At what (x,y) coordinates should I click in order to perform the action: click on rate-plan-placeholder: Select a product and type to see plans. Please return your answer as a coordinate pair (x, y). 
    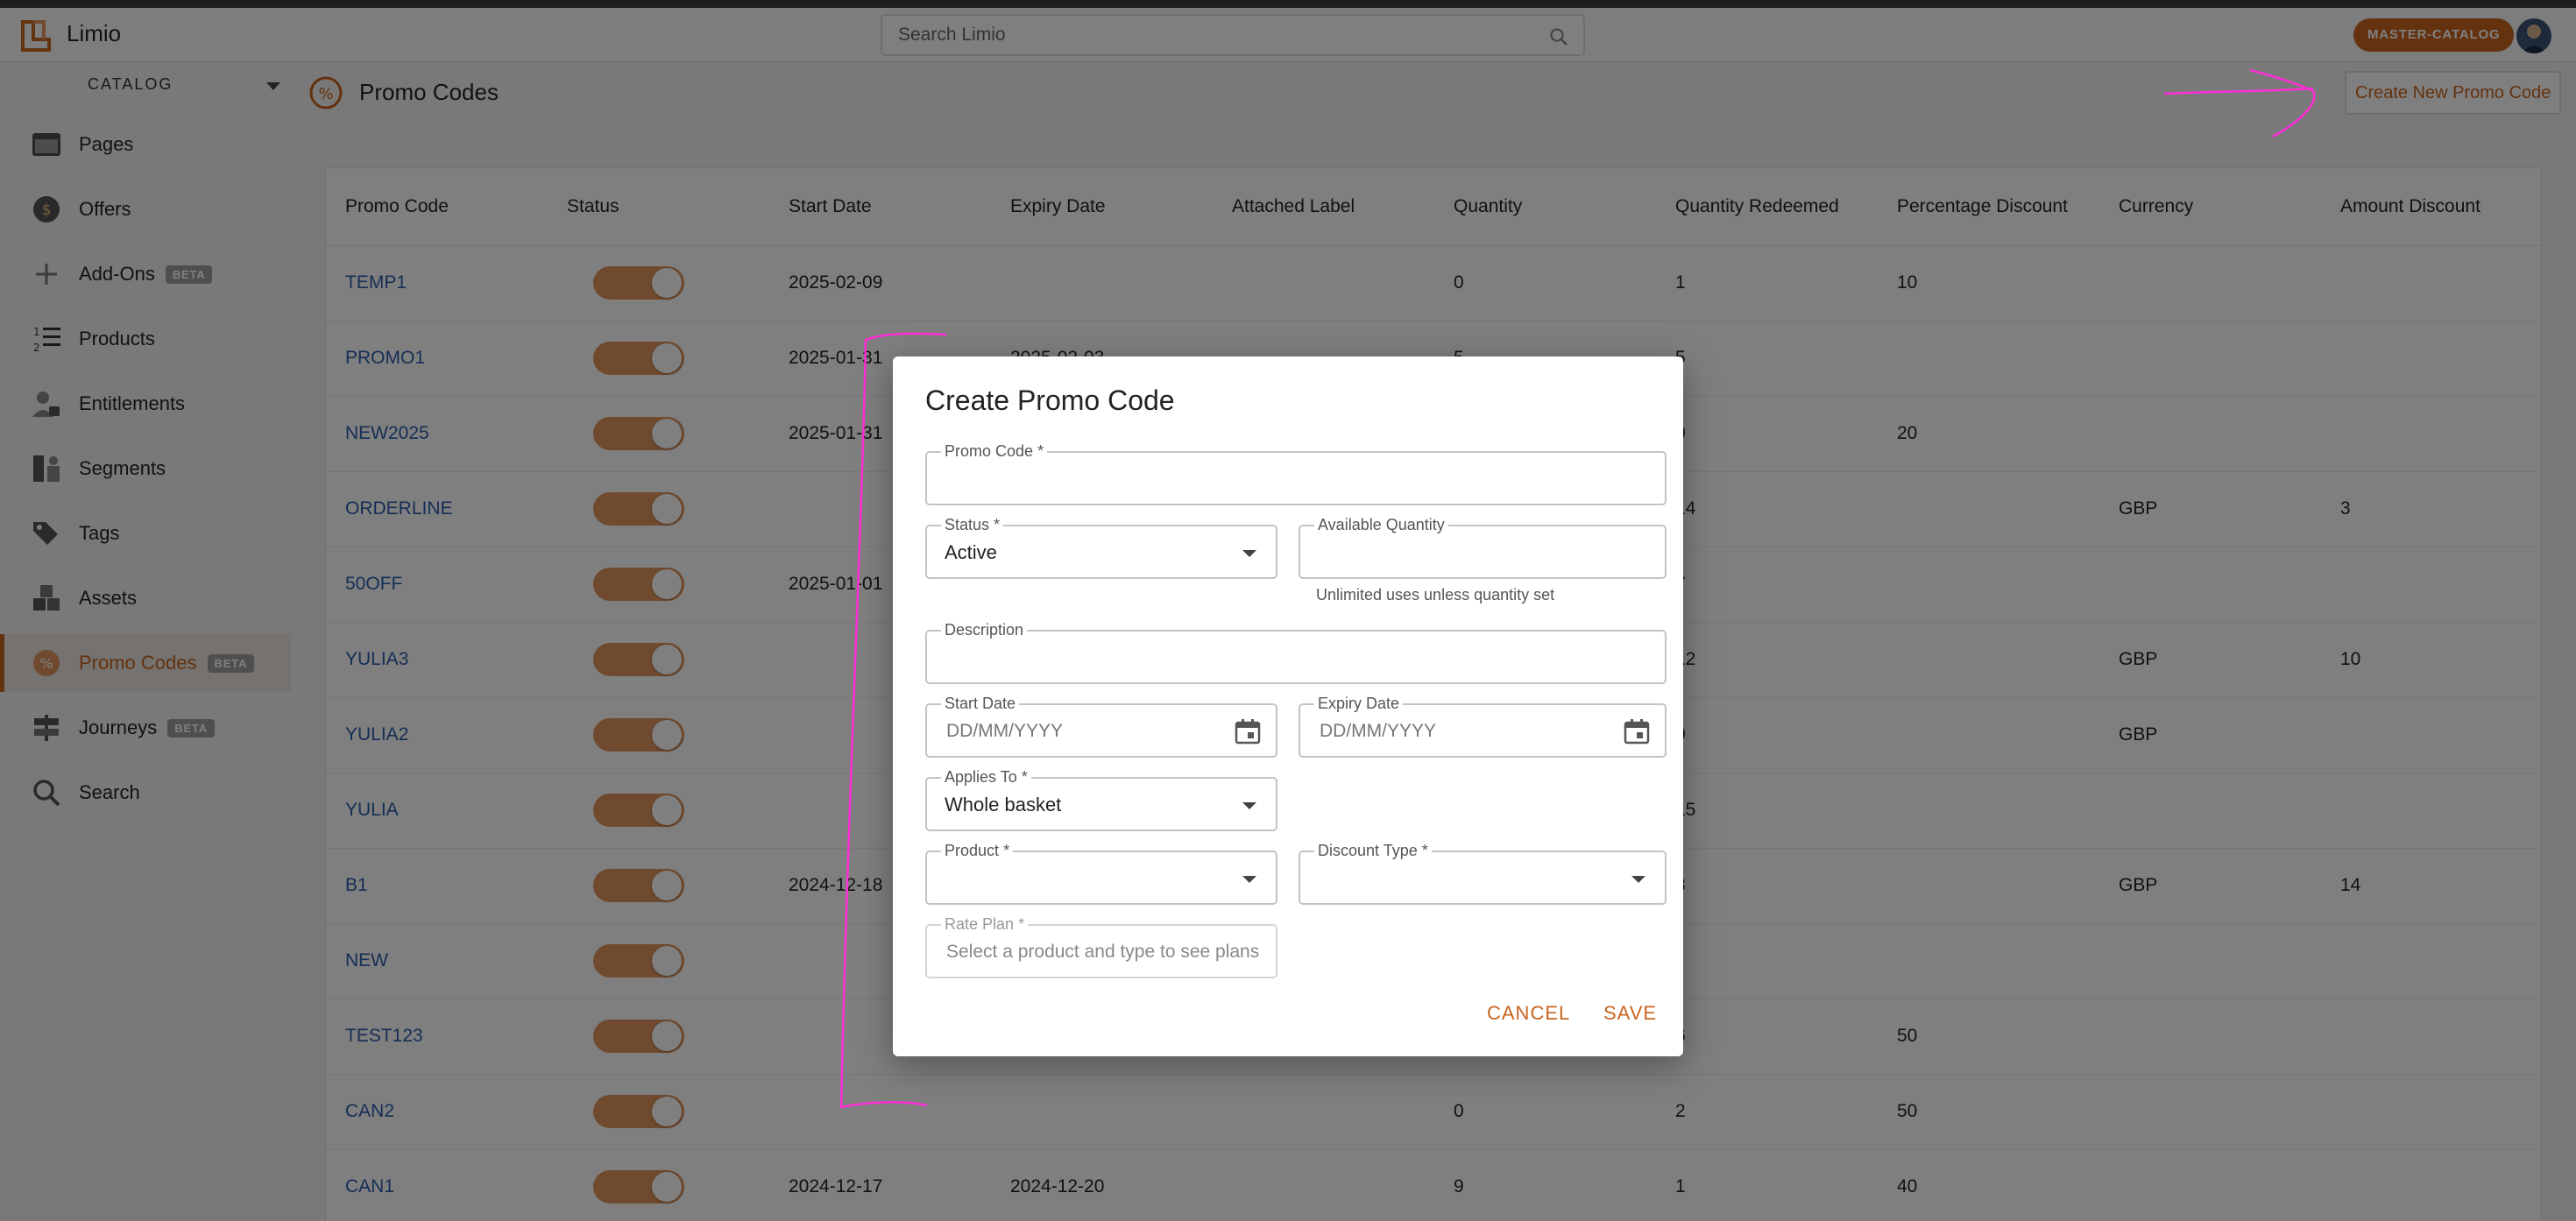
    Looking at the image, I should click on (1103, 952).